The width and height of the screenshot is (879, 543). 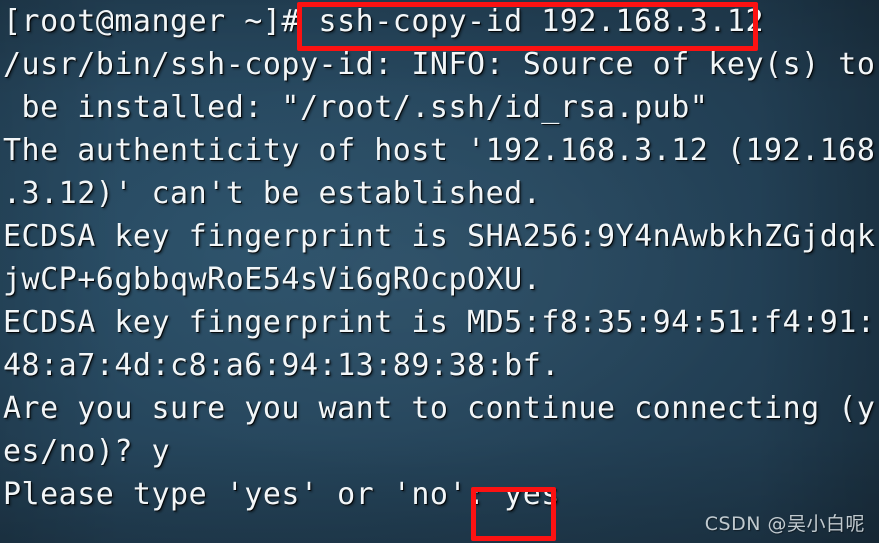 What do you see at coordinates (281, 365) in the screenshot?
I see `terminal-line-md5-2: 48:a7:4d:c8:a6:94:13:89:38:bf.` at bounding box center [281, 365].